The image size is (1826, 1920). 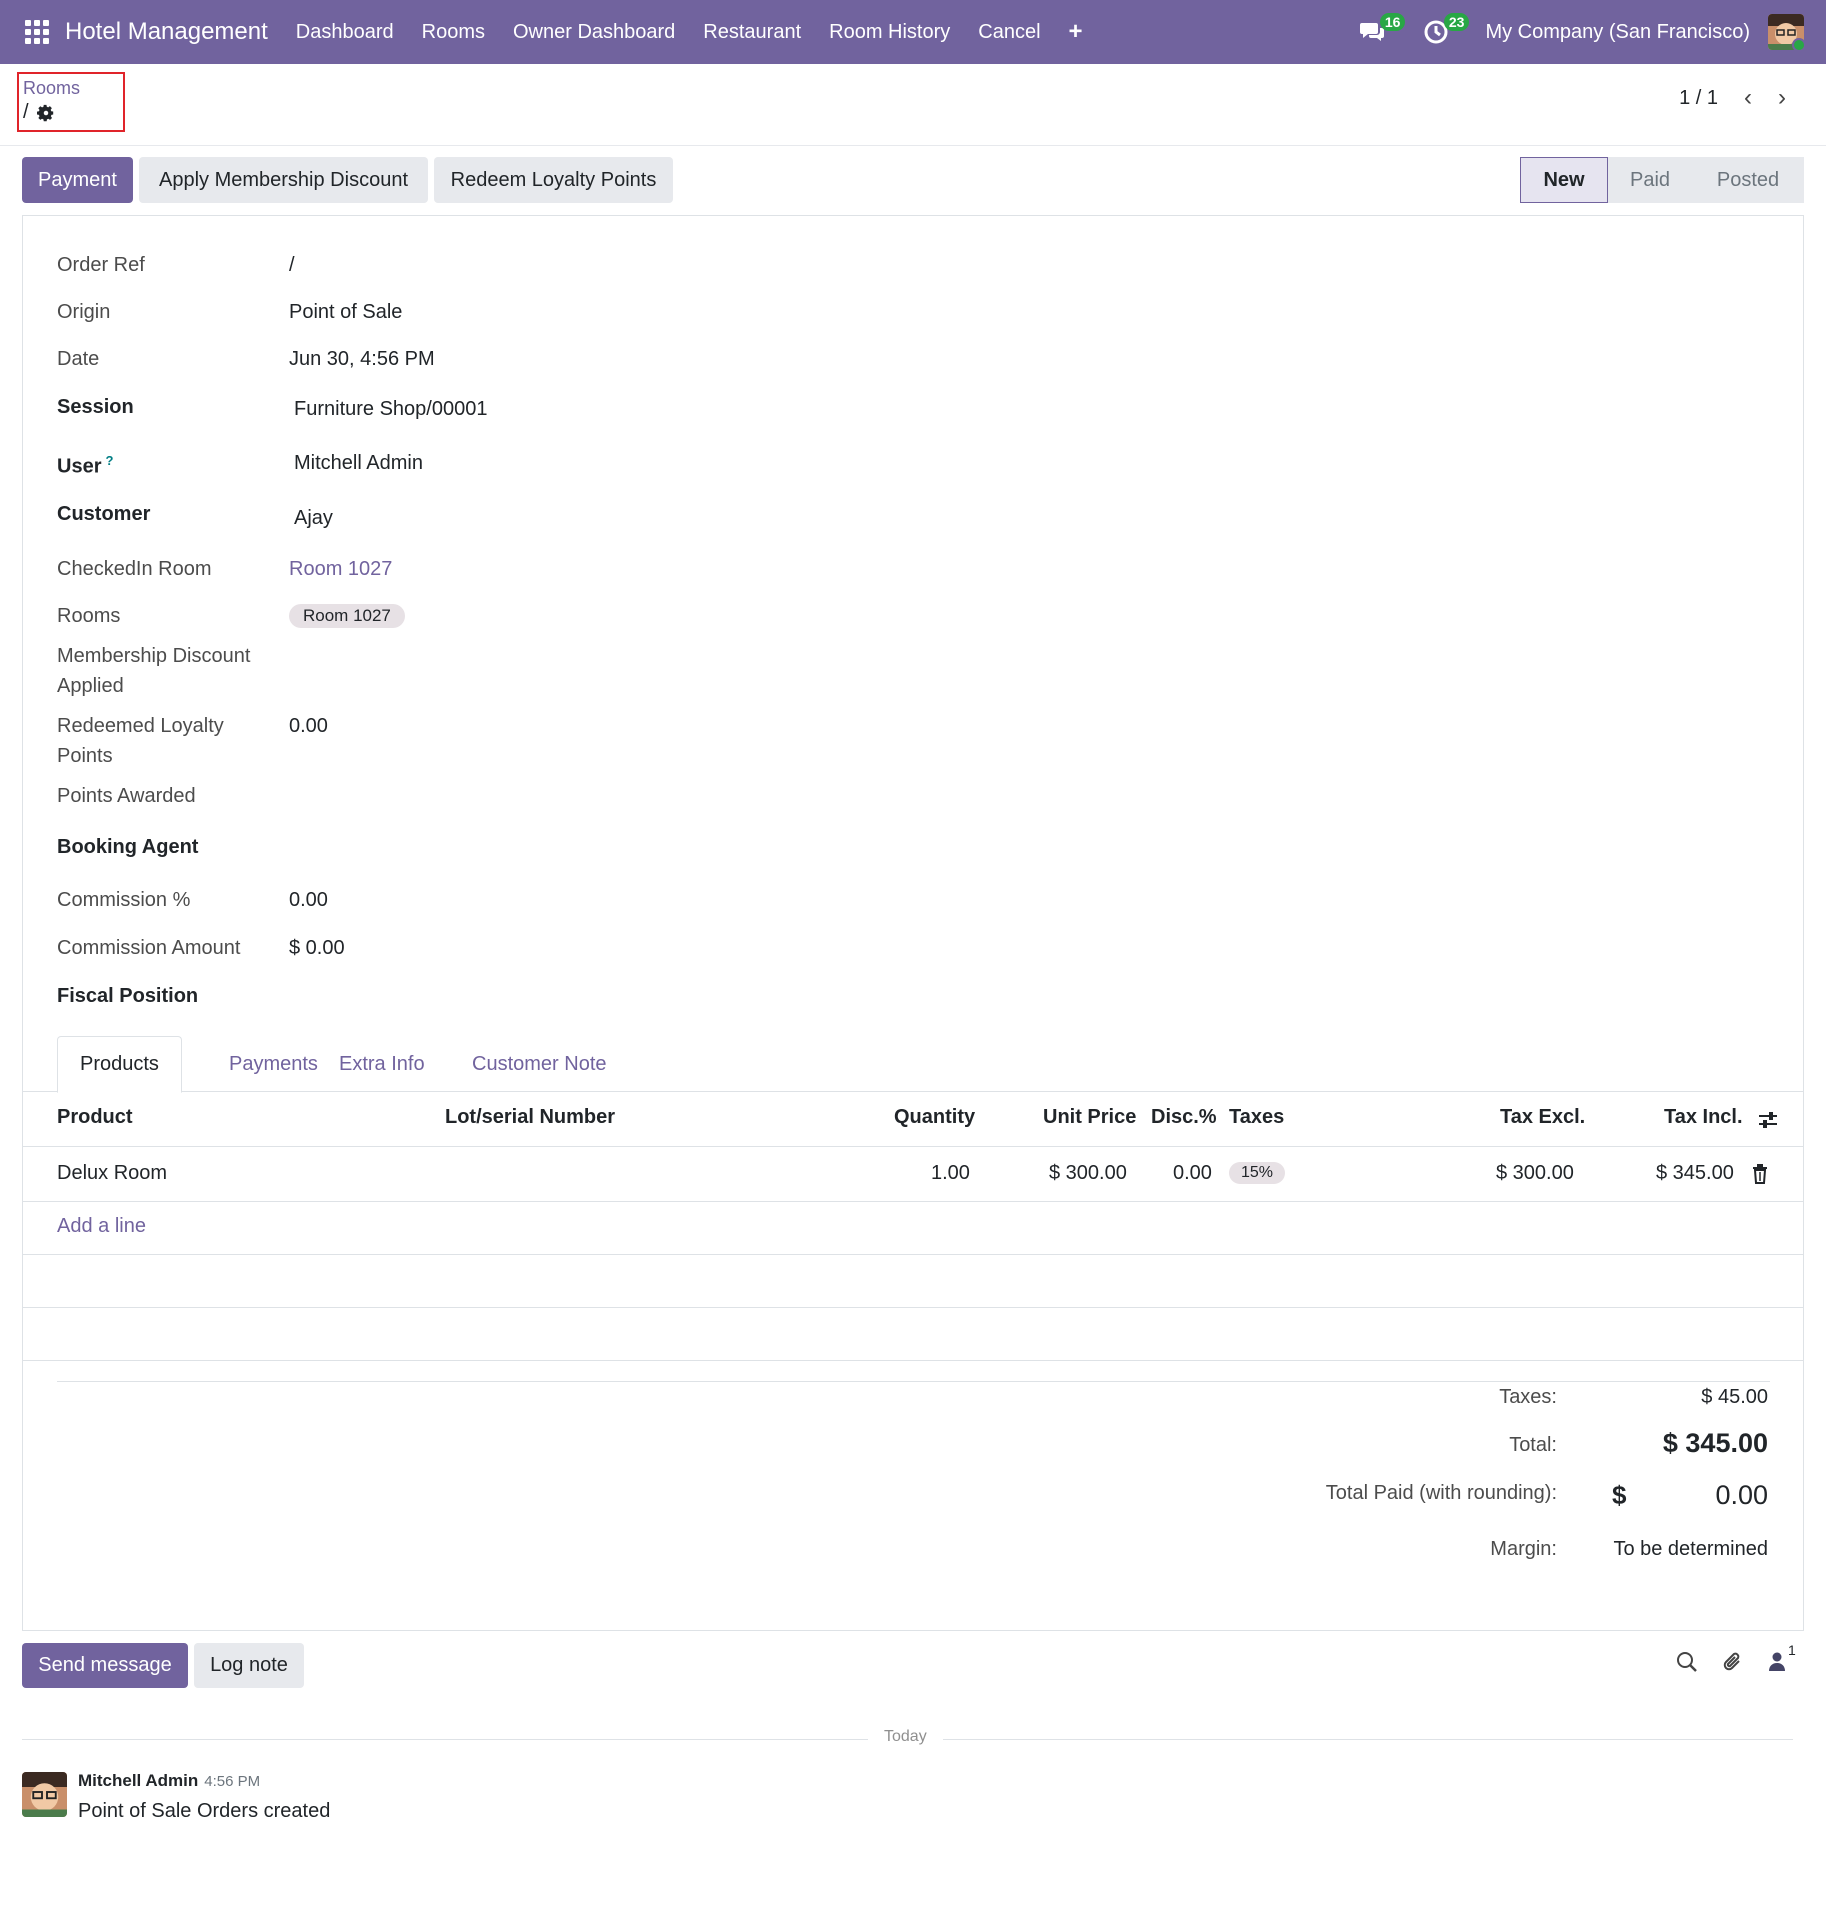 What do you see at coordinates (594, 32) in the screenshot?
I see `nav-owner-dashboard: Owner Dashboard` at bounding box center [594, 32].